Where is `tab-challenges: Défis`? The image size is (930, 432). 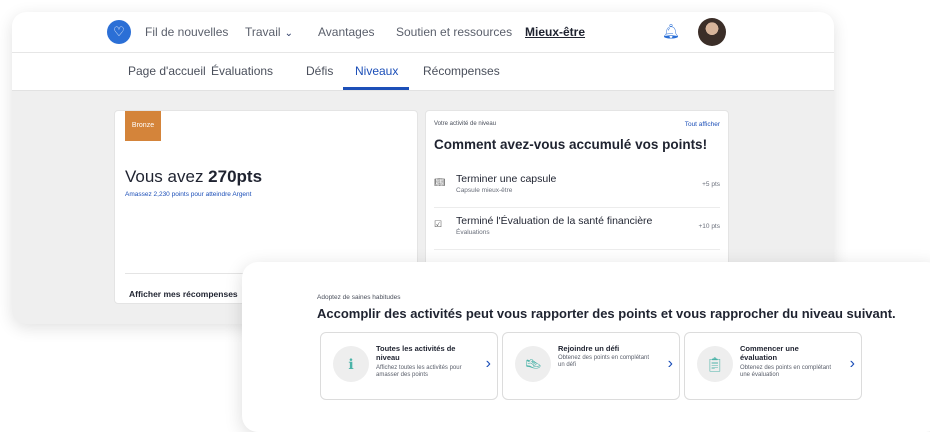
tab-challenges: Défis is located at coordinates (319, 71).